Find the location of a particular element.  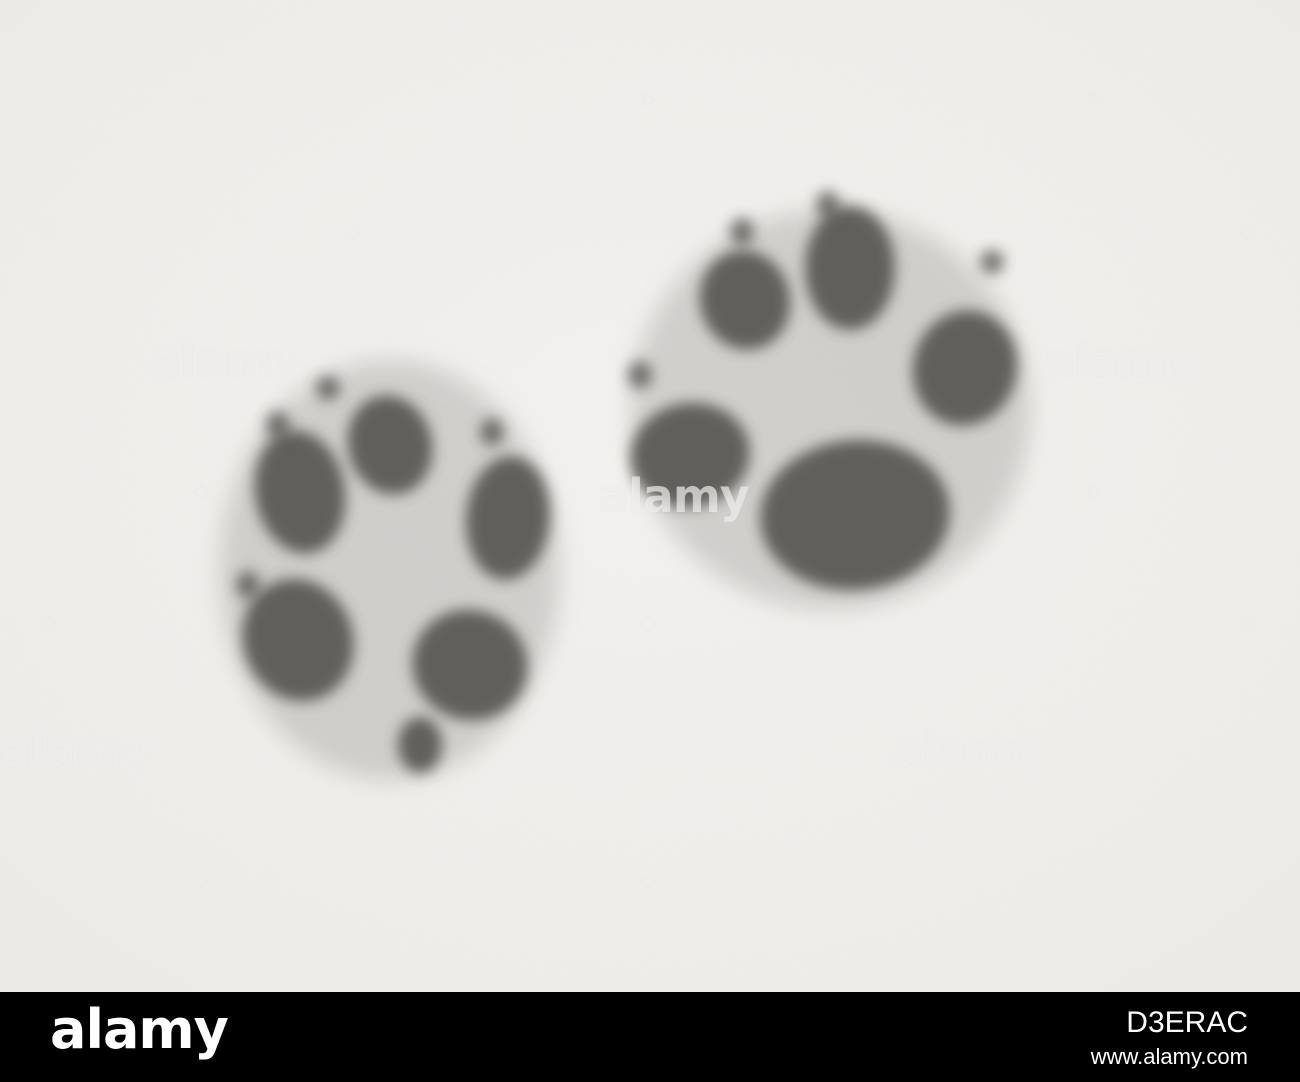

site-url: www.alamy.com is located at coordinates (1169, 1056).